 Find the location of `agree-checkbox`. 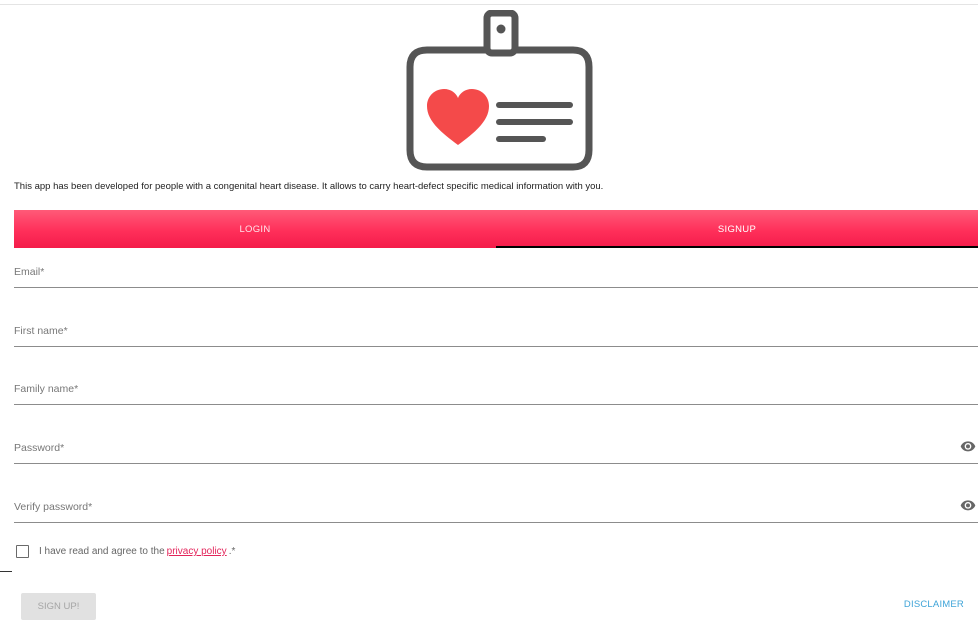

agree-checkbox is located at coordinates (22, 551).